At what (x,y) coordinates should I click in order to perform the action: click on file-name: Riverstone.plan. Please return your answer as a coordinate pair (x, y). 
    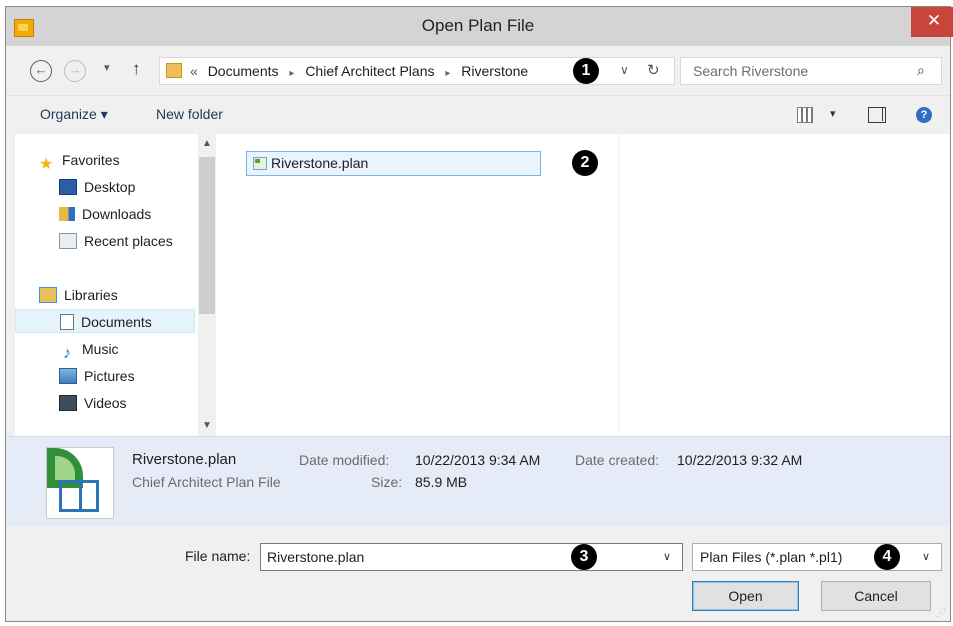
    Looking at the image, I should click on (320, 163).